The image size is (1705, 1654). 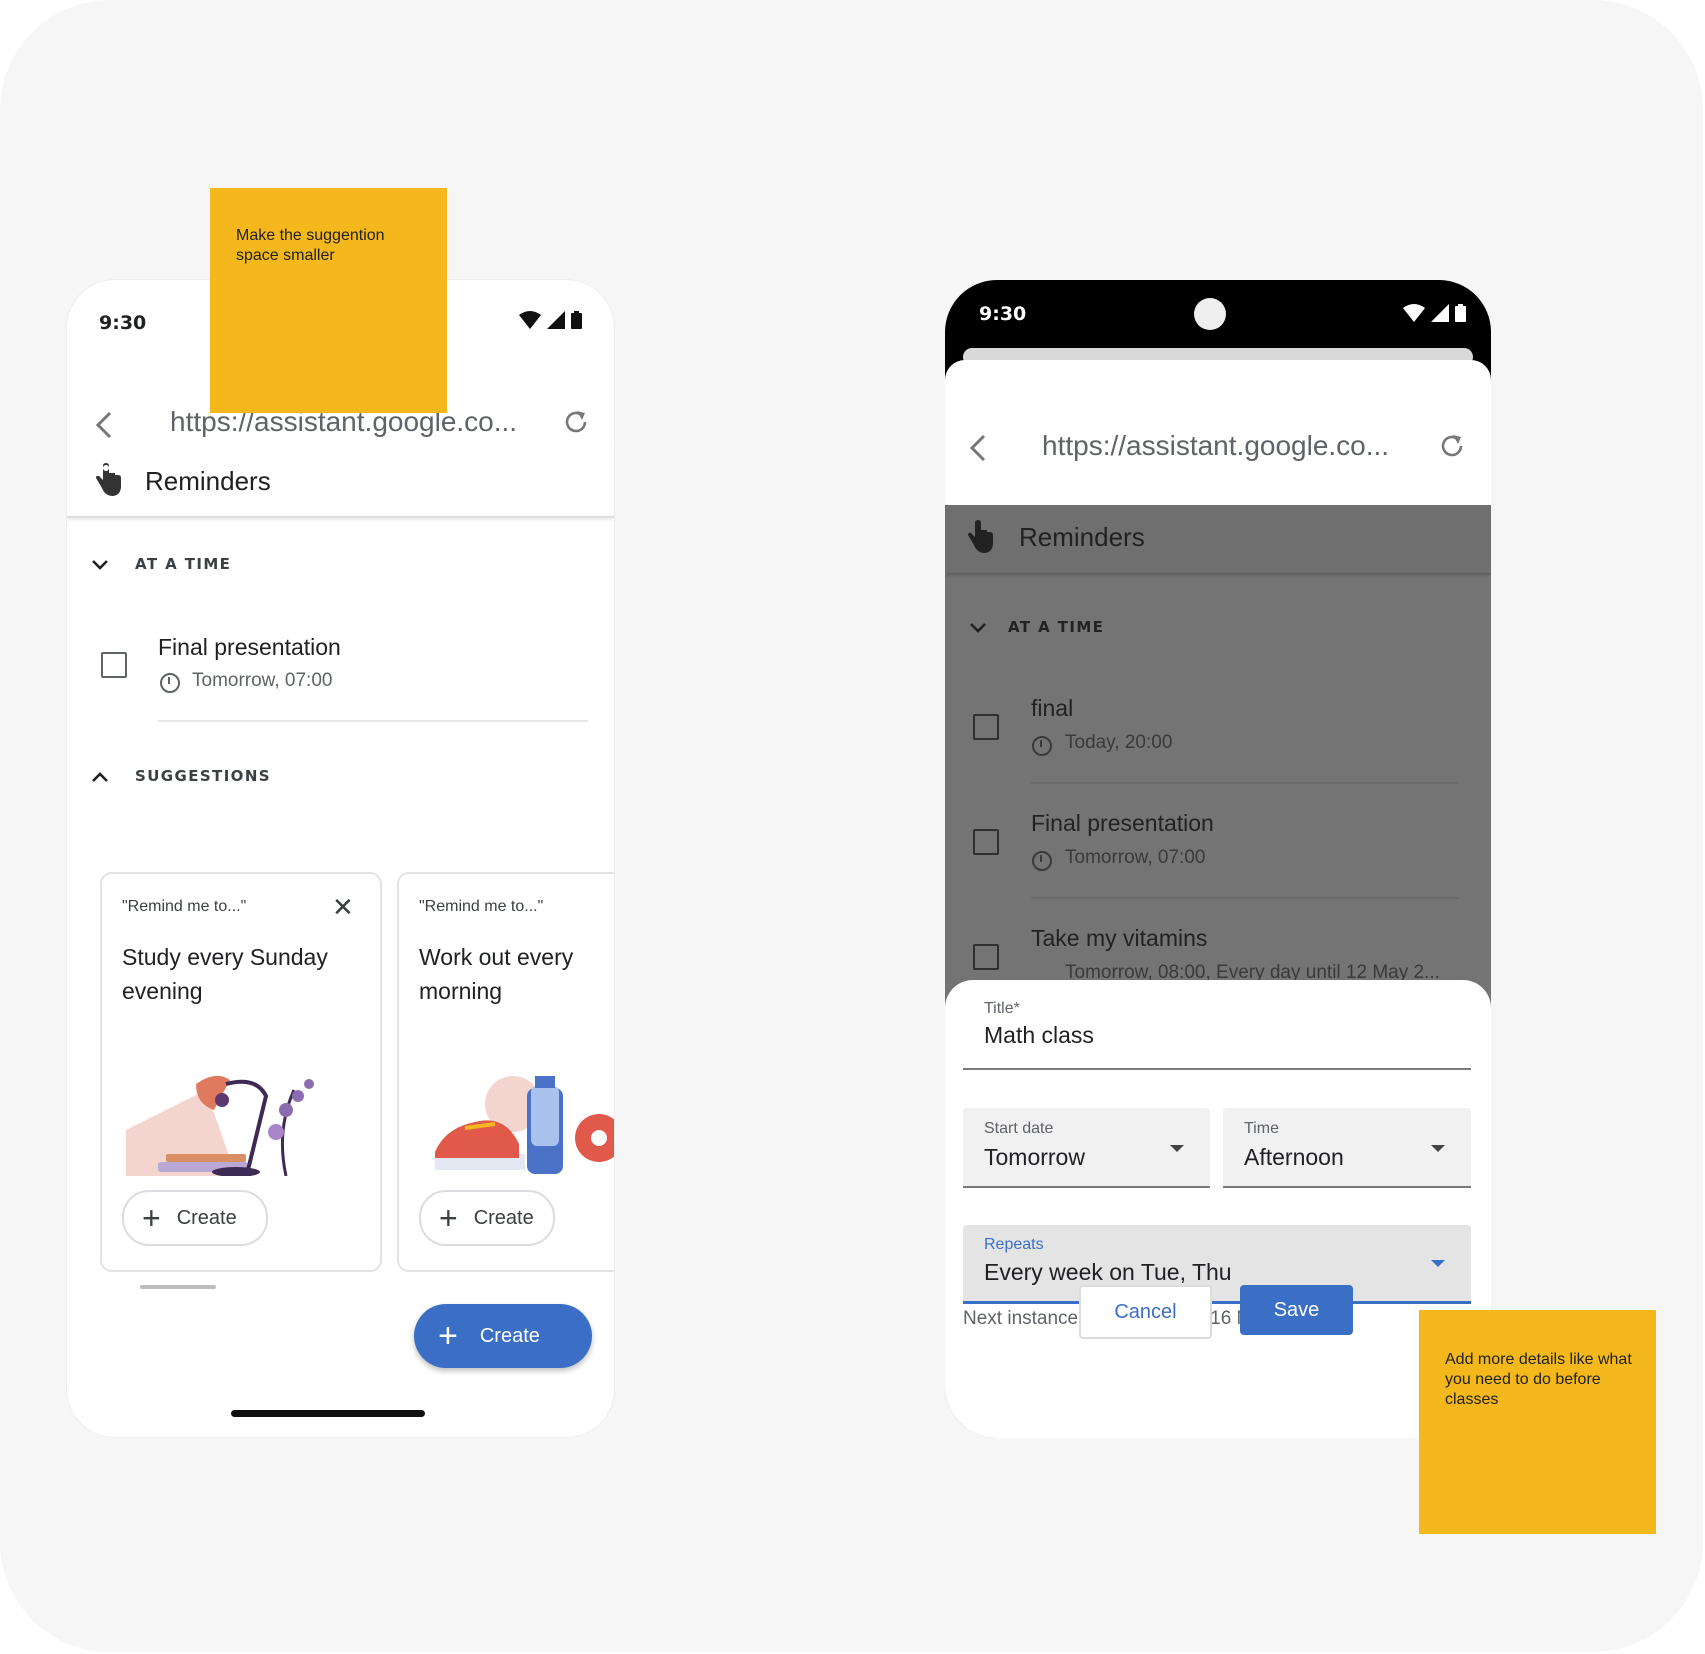 What do you see at coordinates (509, 1335) in the screenshot?
I see `fab-label: Create` at bounding box center [509, 1335].